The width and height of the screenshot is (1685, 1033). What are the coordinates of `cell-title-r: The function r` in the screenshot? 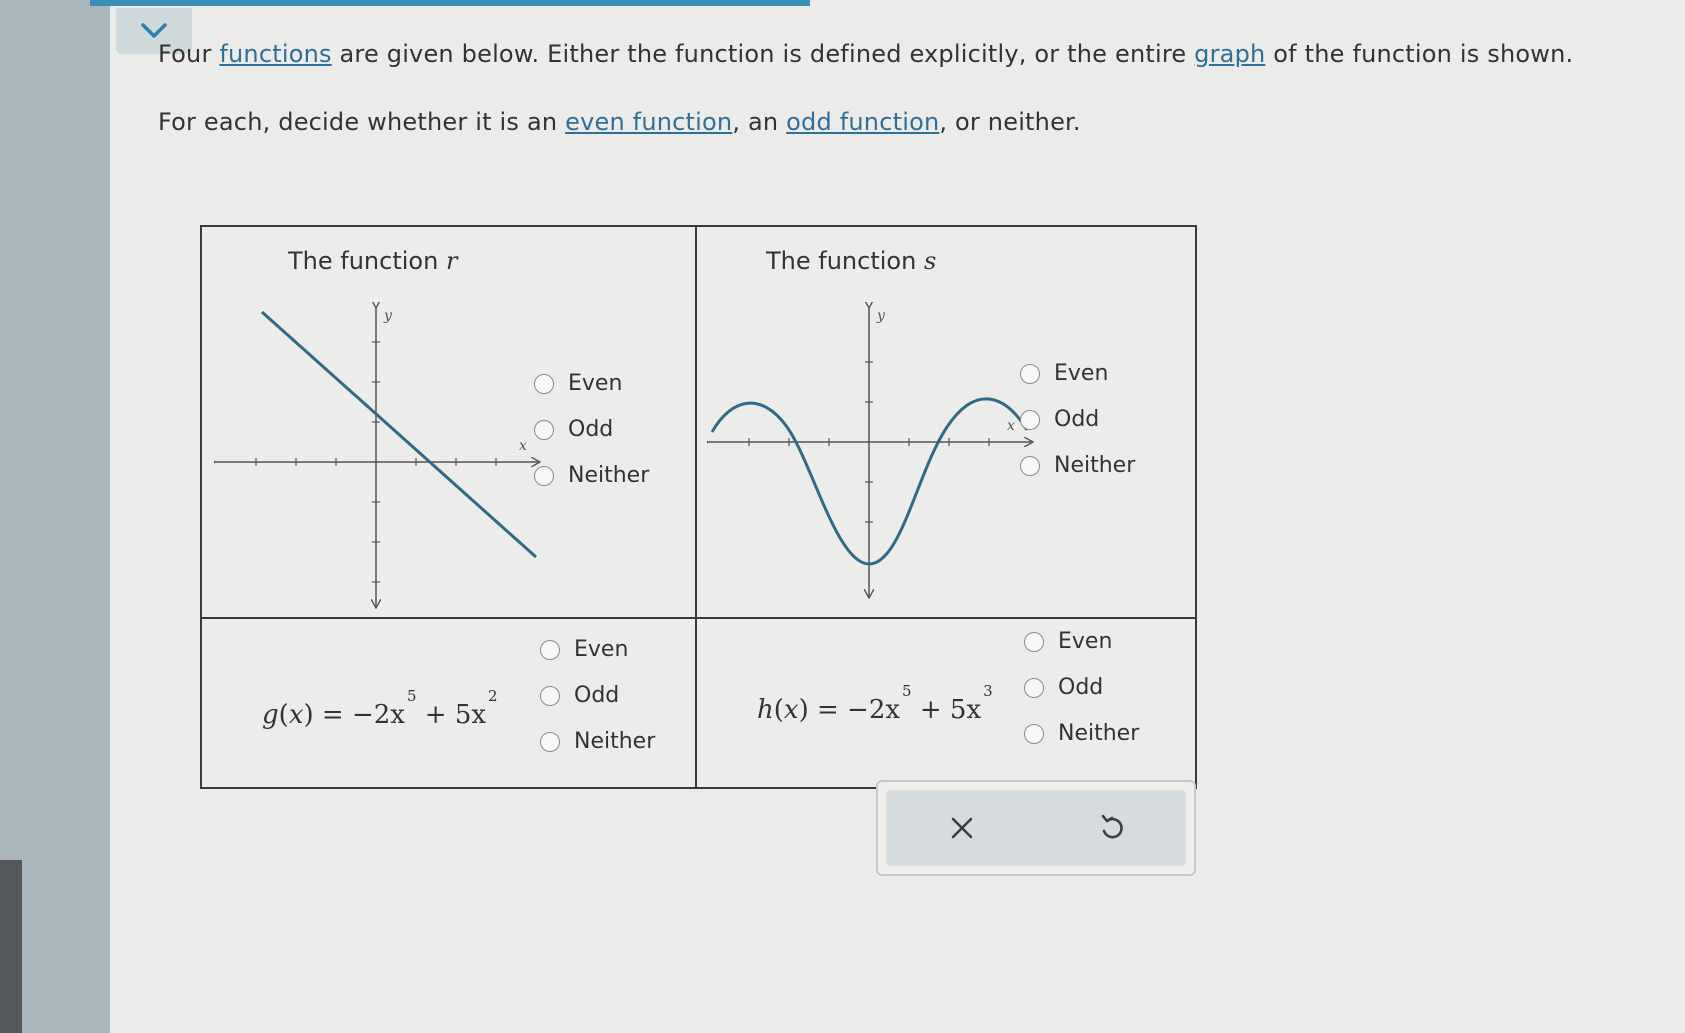 It's located at (372, 261).